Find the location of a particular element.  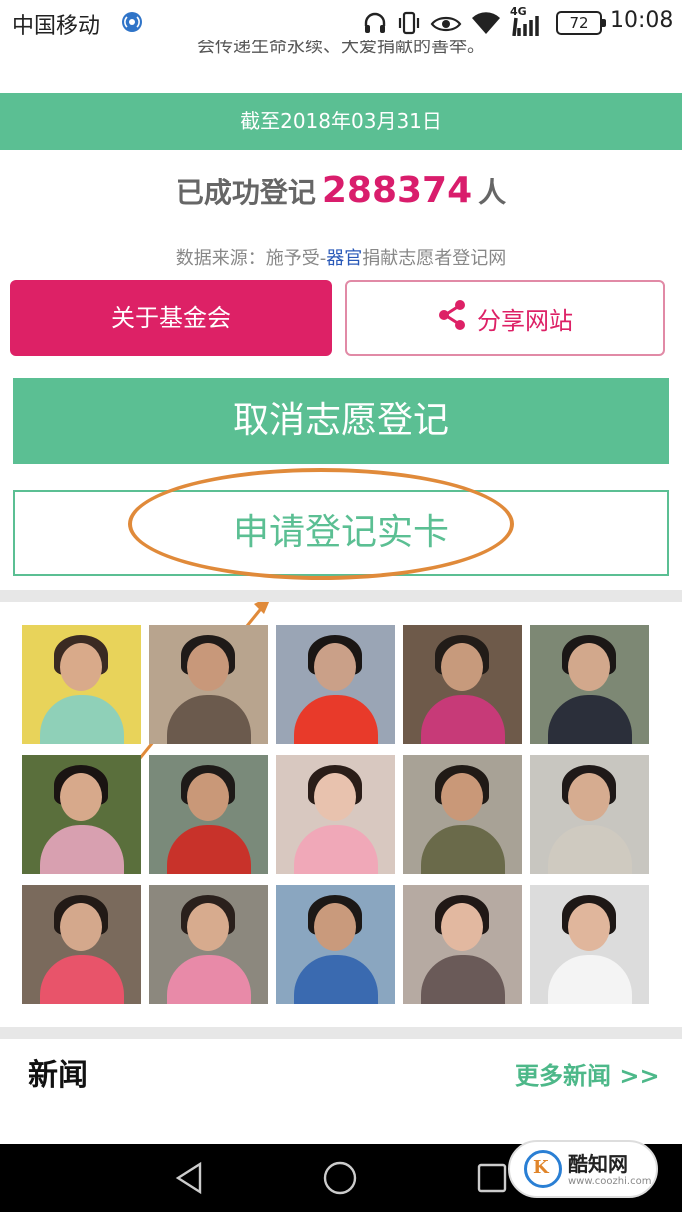

vibrate-icon is located at coordinates (409, 25).